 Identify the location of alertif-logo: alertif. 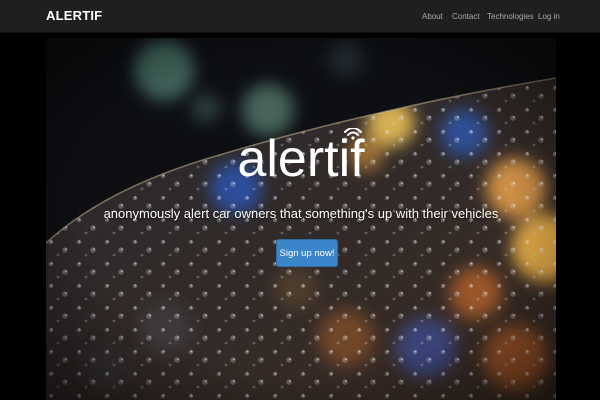
(301, 158).